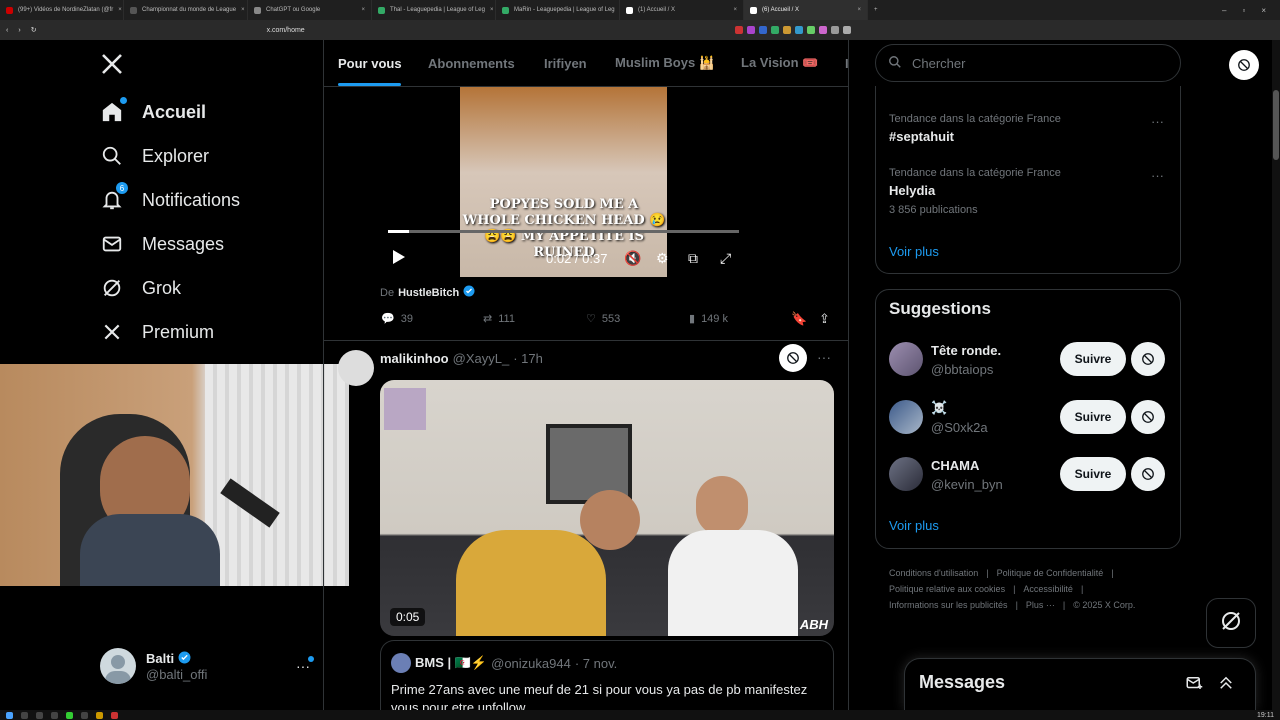 The width and height of the screenshot is (1280, 720). Describe the element at coordinates (428, 293) in the screenshot. I see `source-author-link: HustleBitch` at that location.